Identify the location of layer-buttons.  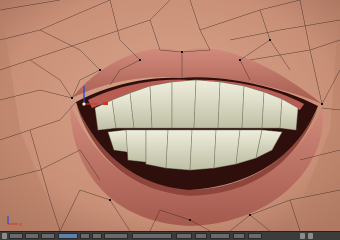
(152, 236).